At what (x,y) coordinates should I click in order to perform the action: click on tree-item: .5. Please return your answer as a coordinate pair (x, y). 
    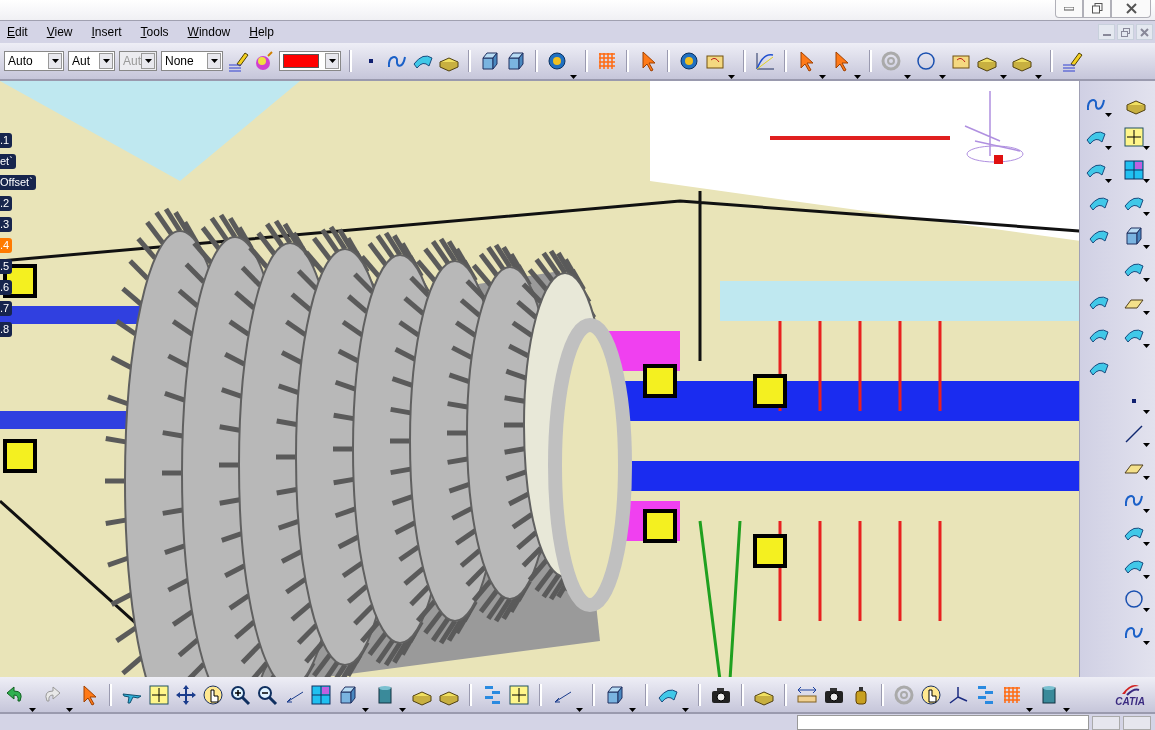
    Looking at the image, I should click on (6, 266).